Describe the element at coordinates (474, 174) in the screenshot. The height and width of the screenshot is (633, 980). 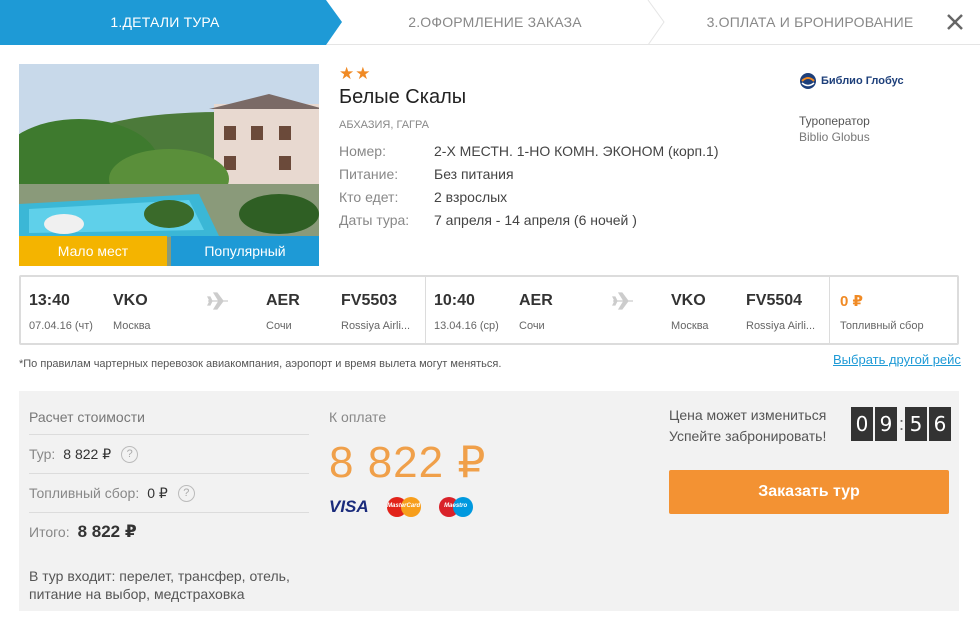
I see `prop-value: Без питания` at that location.